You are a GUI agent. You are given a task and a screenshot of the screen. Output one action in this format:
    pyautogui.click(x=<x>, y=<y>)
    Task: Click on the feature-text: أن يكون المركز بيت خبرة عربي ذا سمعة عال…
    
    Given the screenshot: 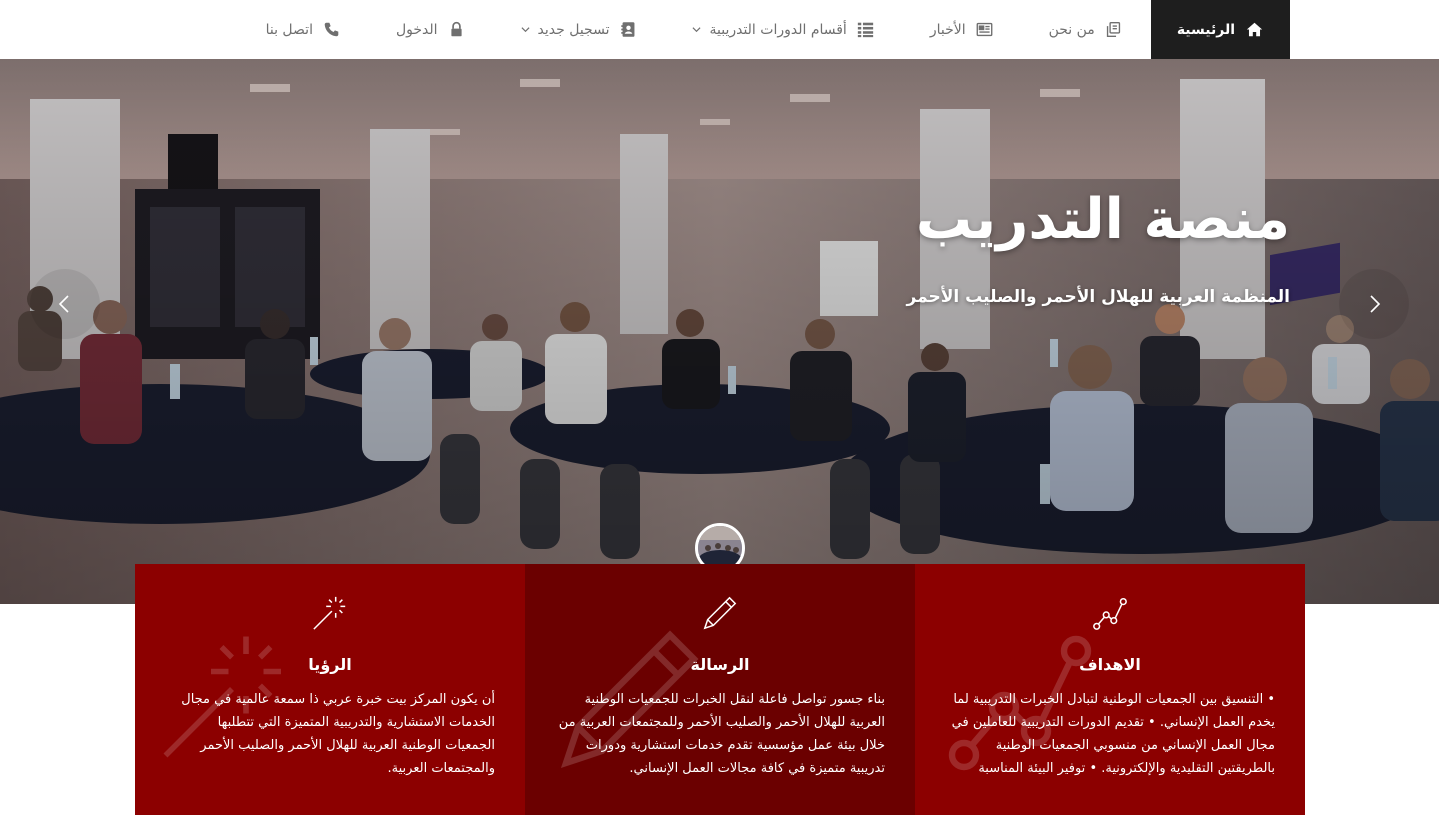 What is the action you would take?
    pyautogui.click(x=338, y=734)
    